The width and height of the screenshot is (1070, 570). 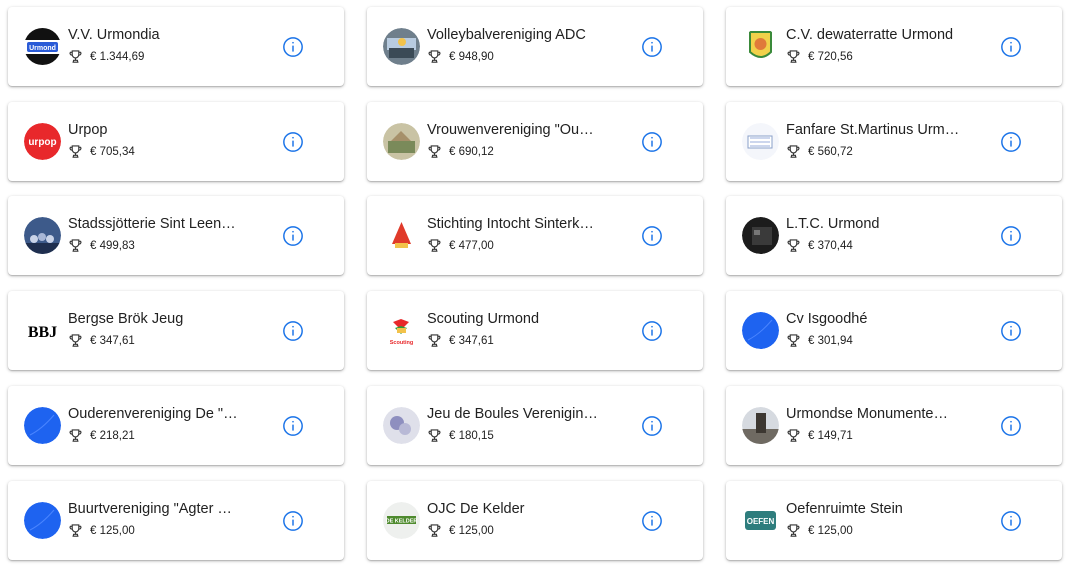 What do you see at coordinates (830, 151) in the screenshot?
I see `club-amount: € 560,72` at bounding box center [830, 151].